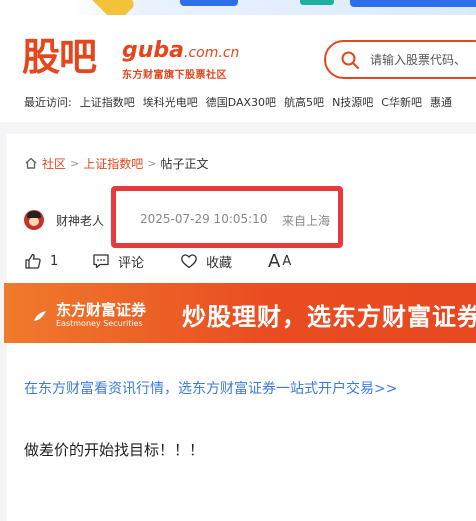 This screenshot has height=521, width=476. What do you see at coordinates (131, 263) in the screenshot?
I see `comment-label: 评论` at bounding box center [131, 263].